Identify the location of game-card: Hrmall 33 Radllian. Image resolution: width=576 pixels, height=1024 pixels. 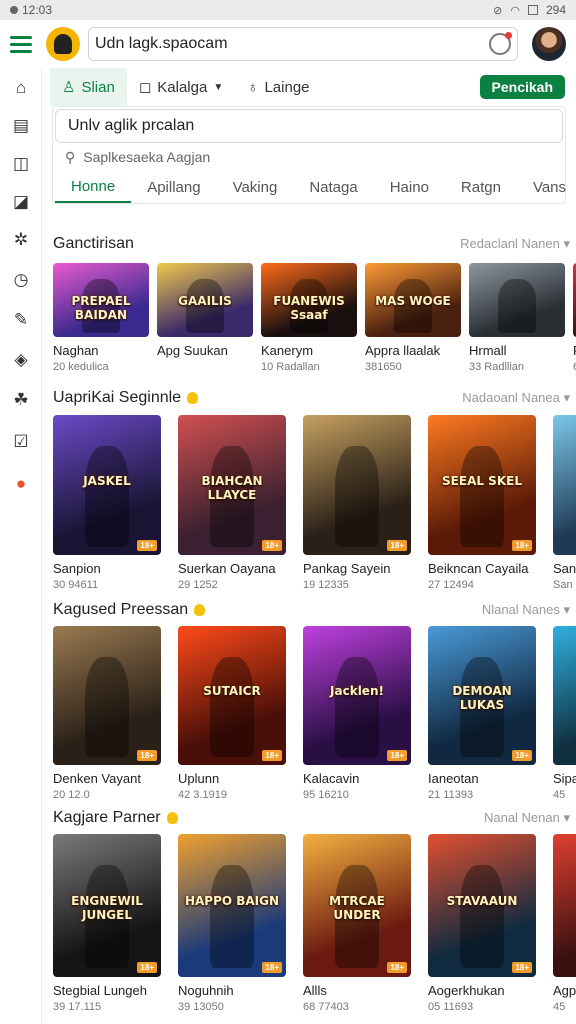
(517, 318).